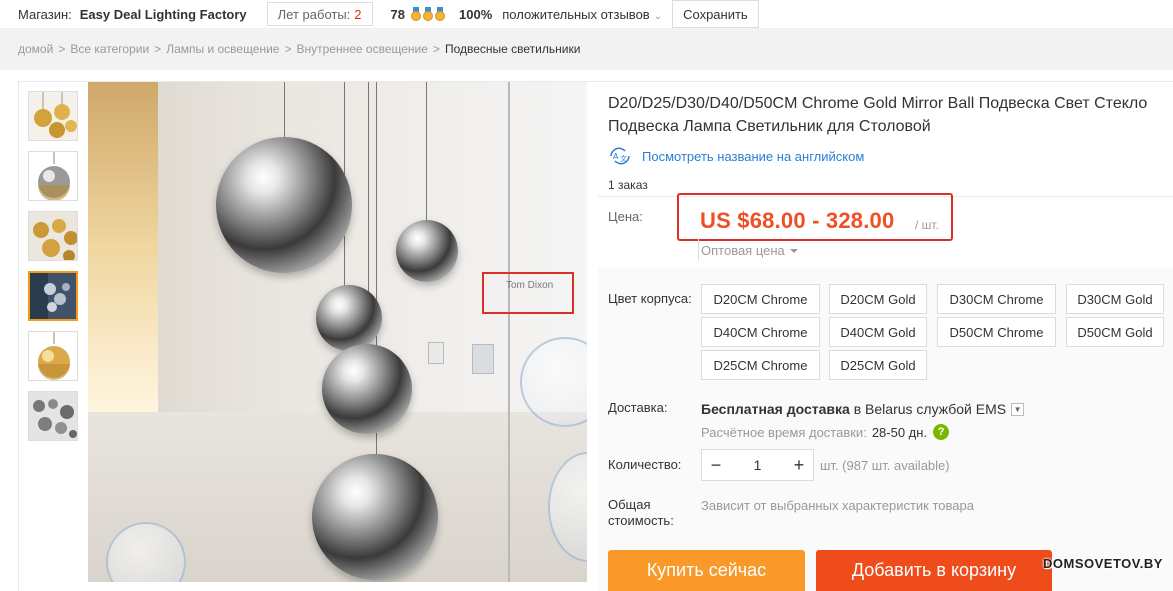 This screenshot has height=591, width=1173. Describe the element at coordinates (899, 432) in the screenshot. I see `eta-value: 28-50 дн.` at that location.